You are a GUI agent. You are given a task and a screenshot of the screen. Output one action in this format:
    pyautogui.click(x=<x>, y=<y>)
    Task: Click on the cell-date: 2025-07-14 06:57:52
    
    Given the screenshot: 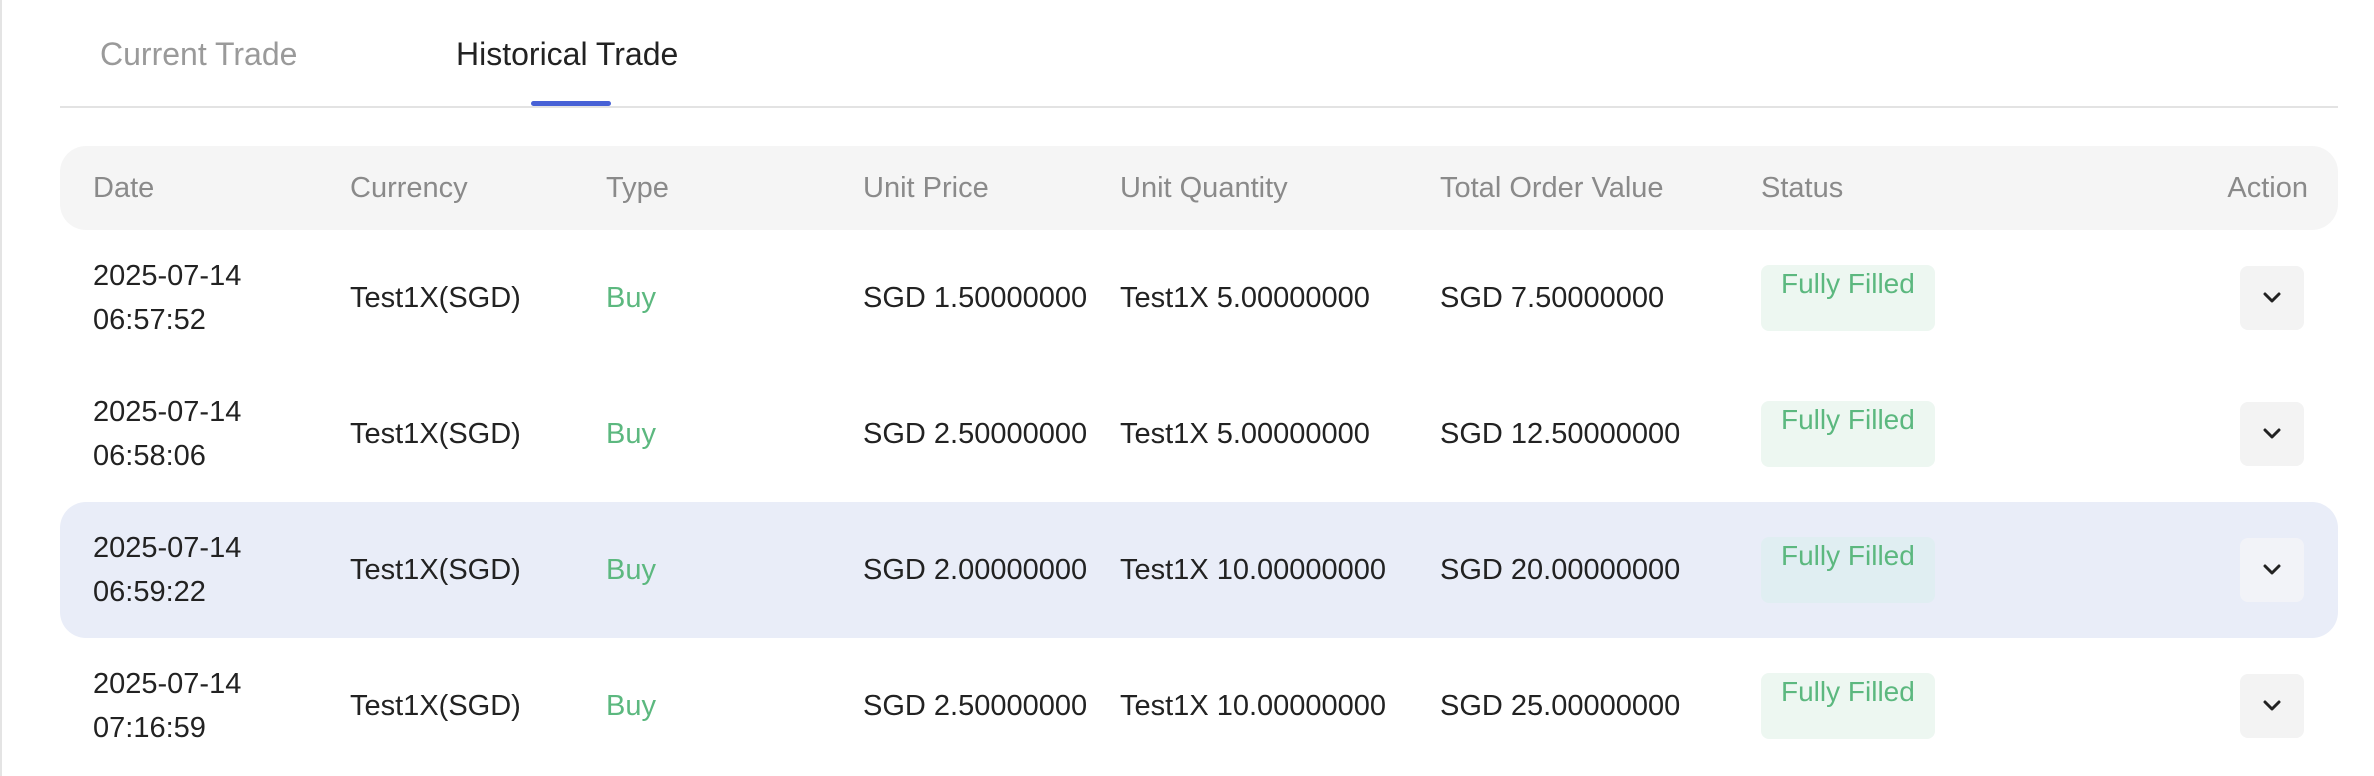 What is the action you would take?
    pyautogui.click(x=167, y=298)
    